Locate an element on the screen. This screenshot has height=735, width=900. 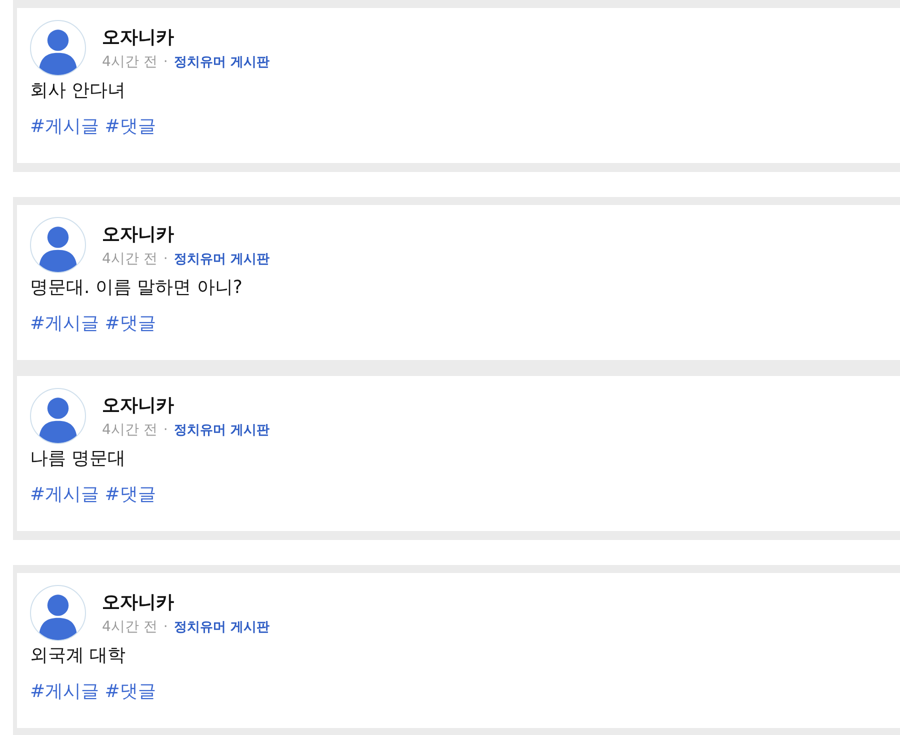
post-text: 외국계 대학 is located at coordinates (78, 655).